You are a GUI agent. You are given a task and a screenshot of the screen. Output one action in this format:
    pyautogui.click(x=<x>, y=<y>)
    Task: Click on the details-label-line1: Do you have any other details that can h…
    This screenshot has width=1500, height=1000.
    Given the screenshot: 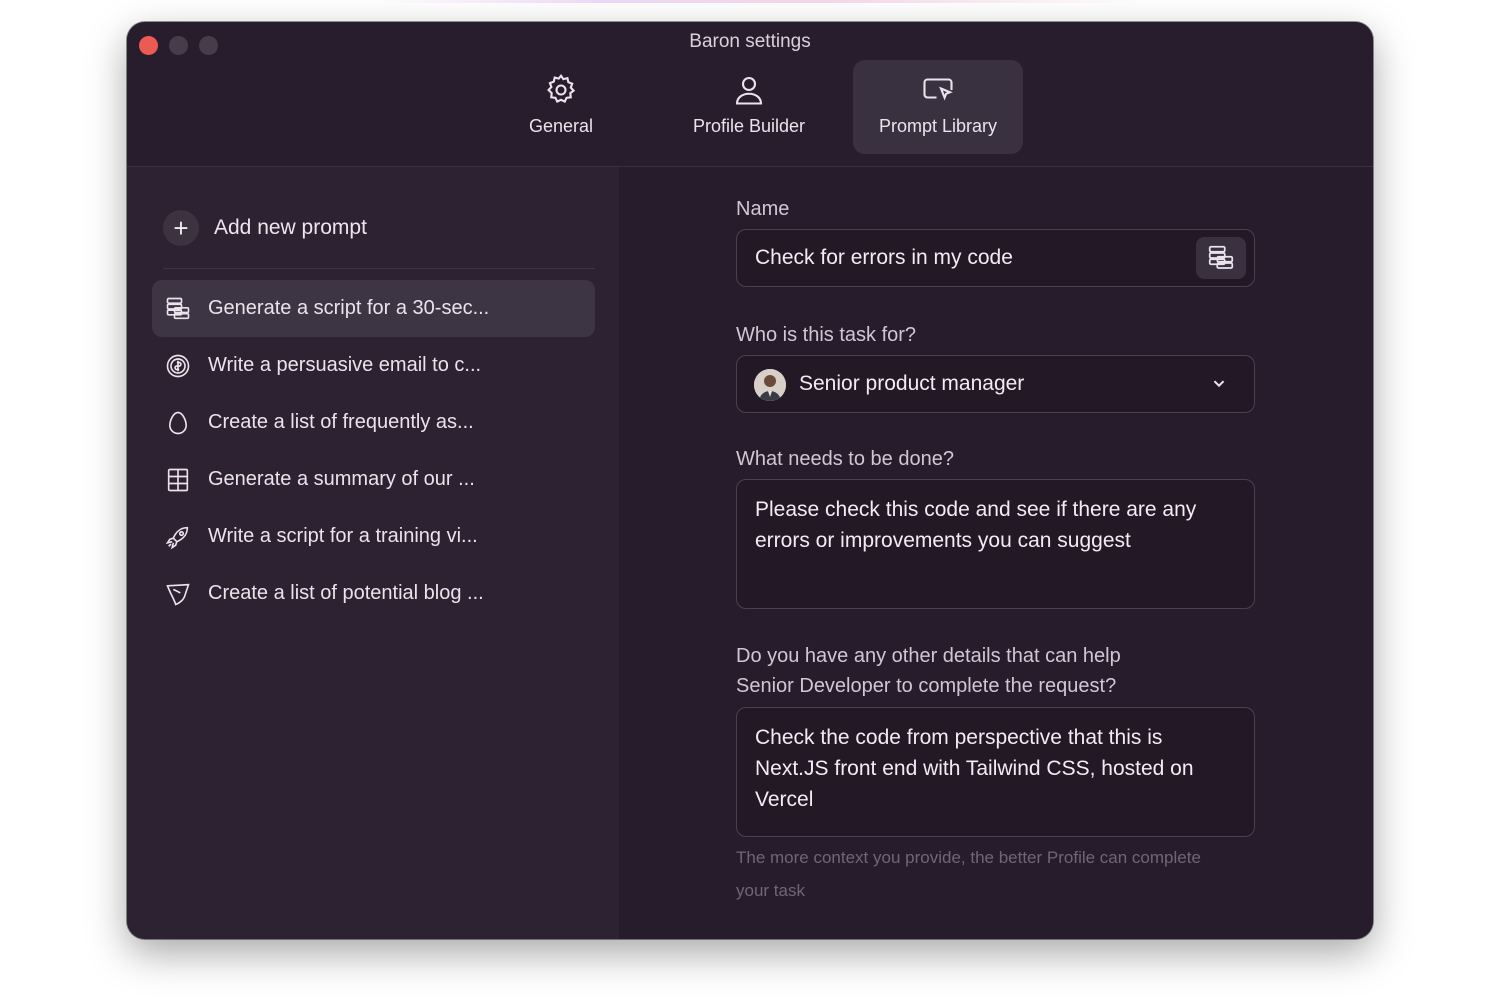 What is the action you would take?
    pyautogui.click(x=928, y=656)
    